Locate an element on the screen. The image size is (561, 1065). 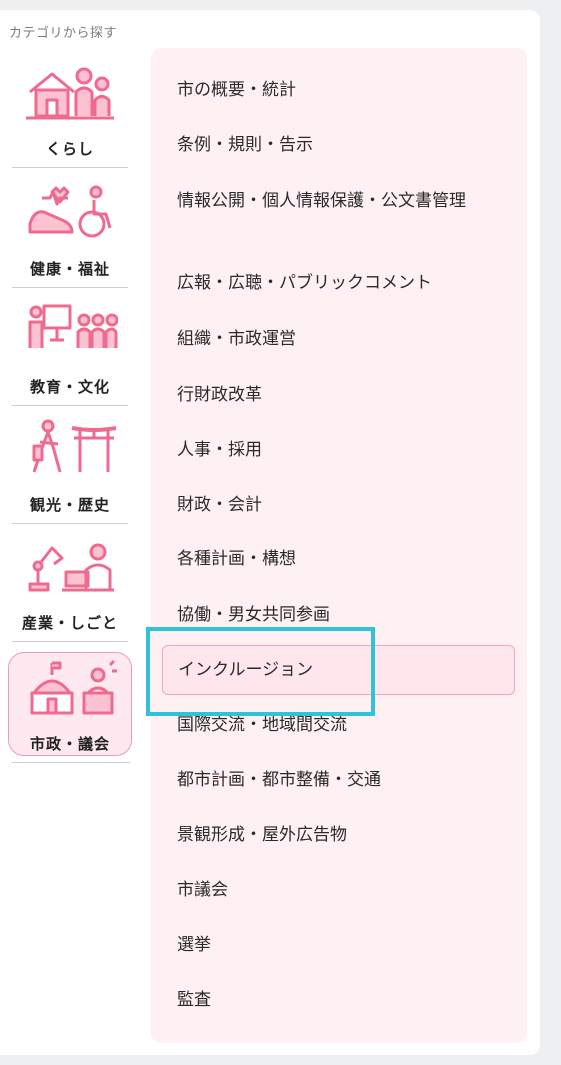
category-label: 観光・歴史 is located at coordinates (69, 505).